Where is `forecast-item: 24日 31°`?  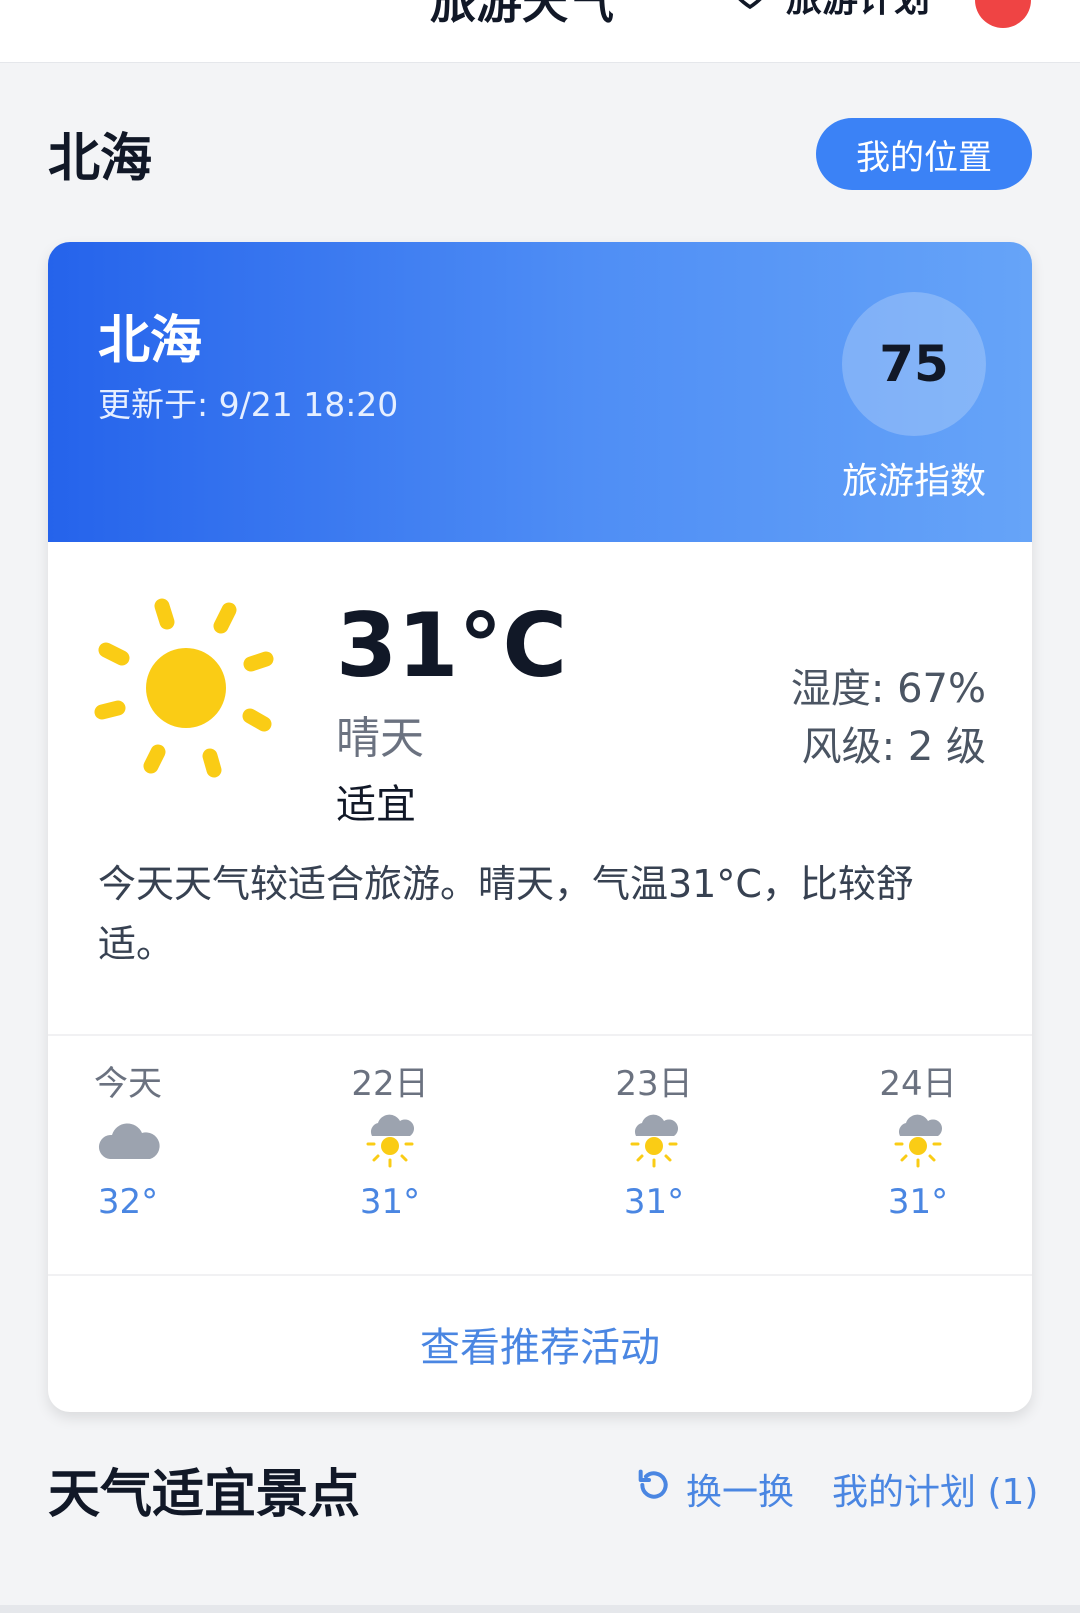 forecast-item: 24日 31° is located at coordinates (918, 1139).